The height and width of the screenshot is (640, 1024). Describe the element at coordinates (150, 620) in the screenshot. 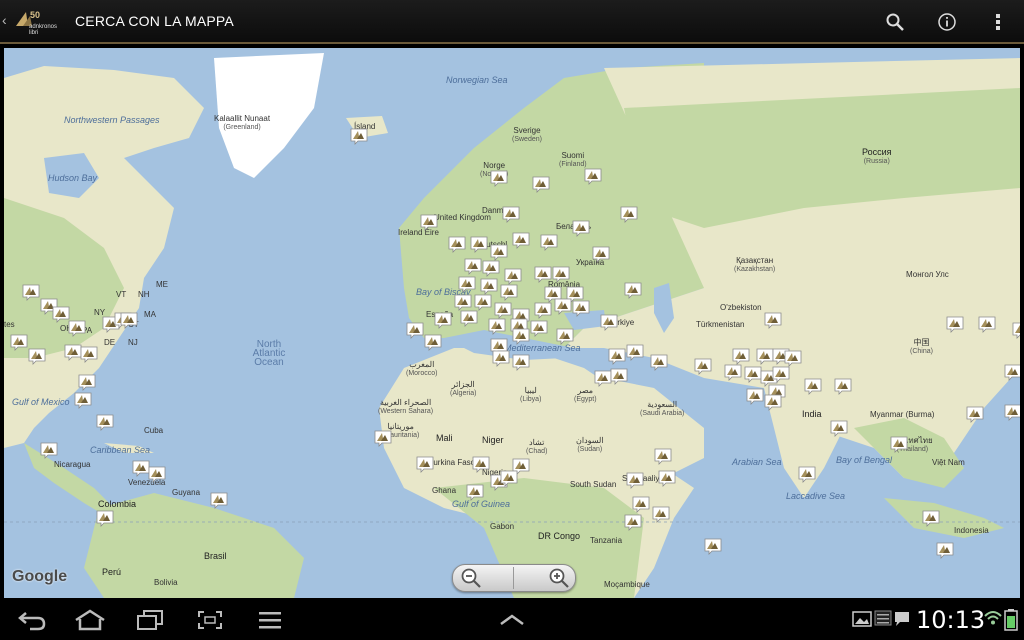

I see `recent-apps-button` at that location.